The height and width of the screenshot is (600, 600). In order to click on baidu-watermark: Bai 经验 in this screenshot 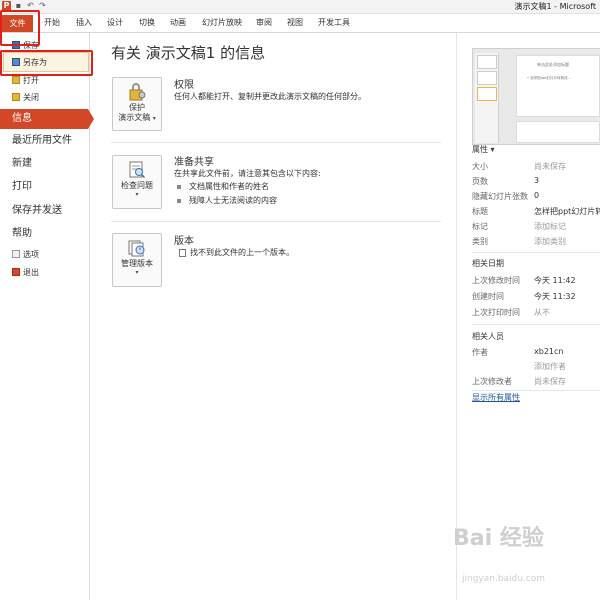, I will do `click(498, 538)`.